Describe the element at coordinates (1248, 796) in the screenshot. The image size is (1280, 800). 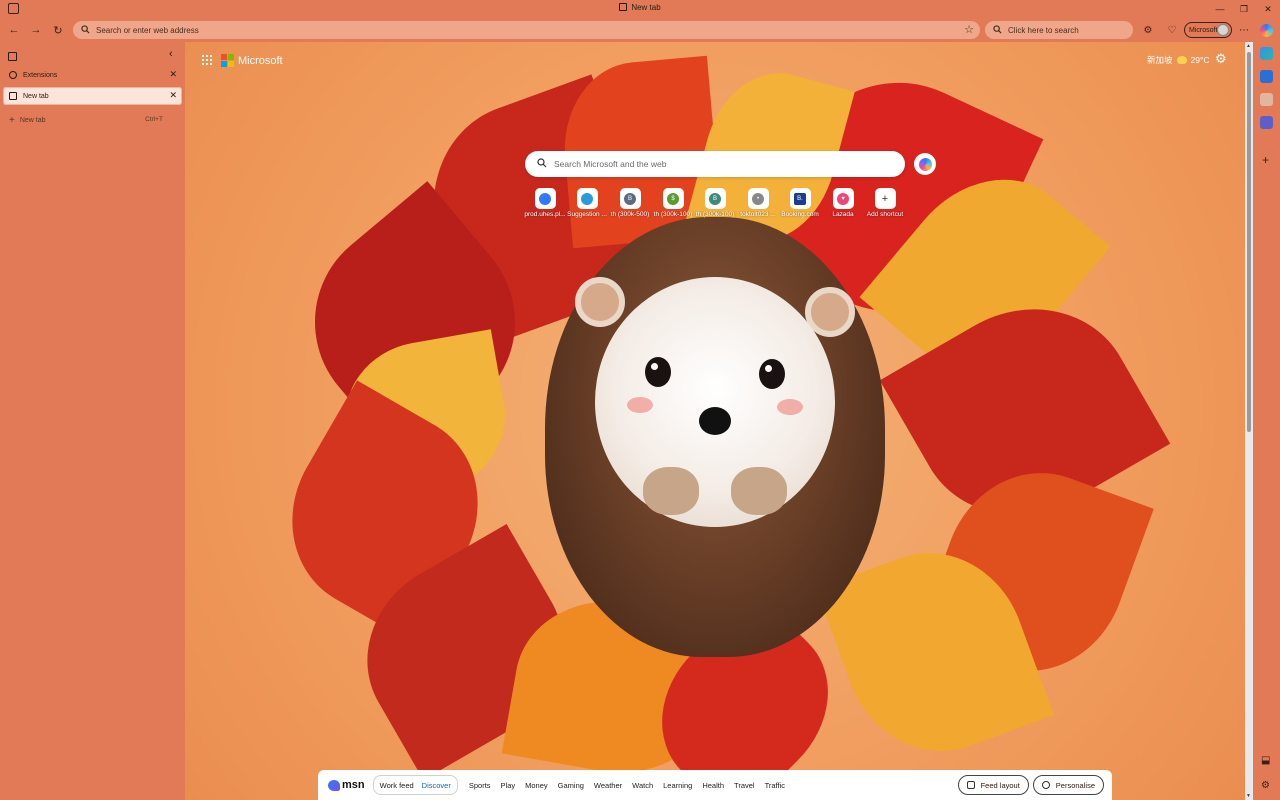
I see `scroll-down-arrow-icon: ▼` at that location.